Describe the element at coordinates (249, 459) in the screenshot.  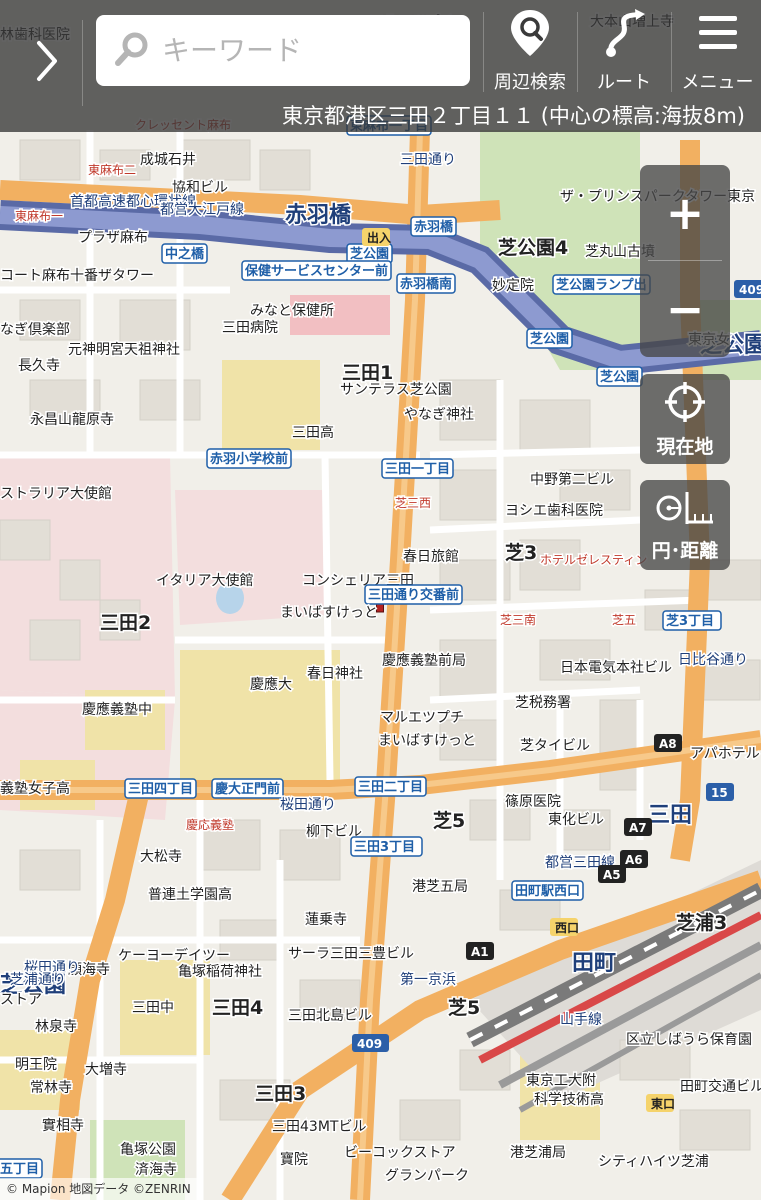
I see `map-label-station: 赤羽小学校前` at that location.